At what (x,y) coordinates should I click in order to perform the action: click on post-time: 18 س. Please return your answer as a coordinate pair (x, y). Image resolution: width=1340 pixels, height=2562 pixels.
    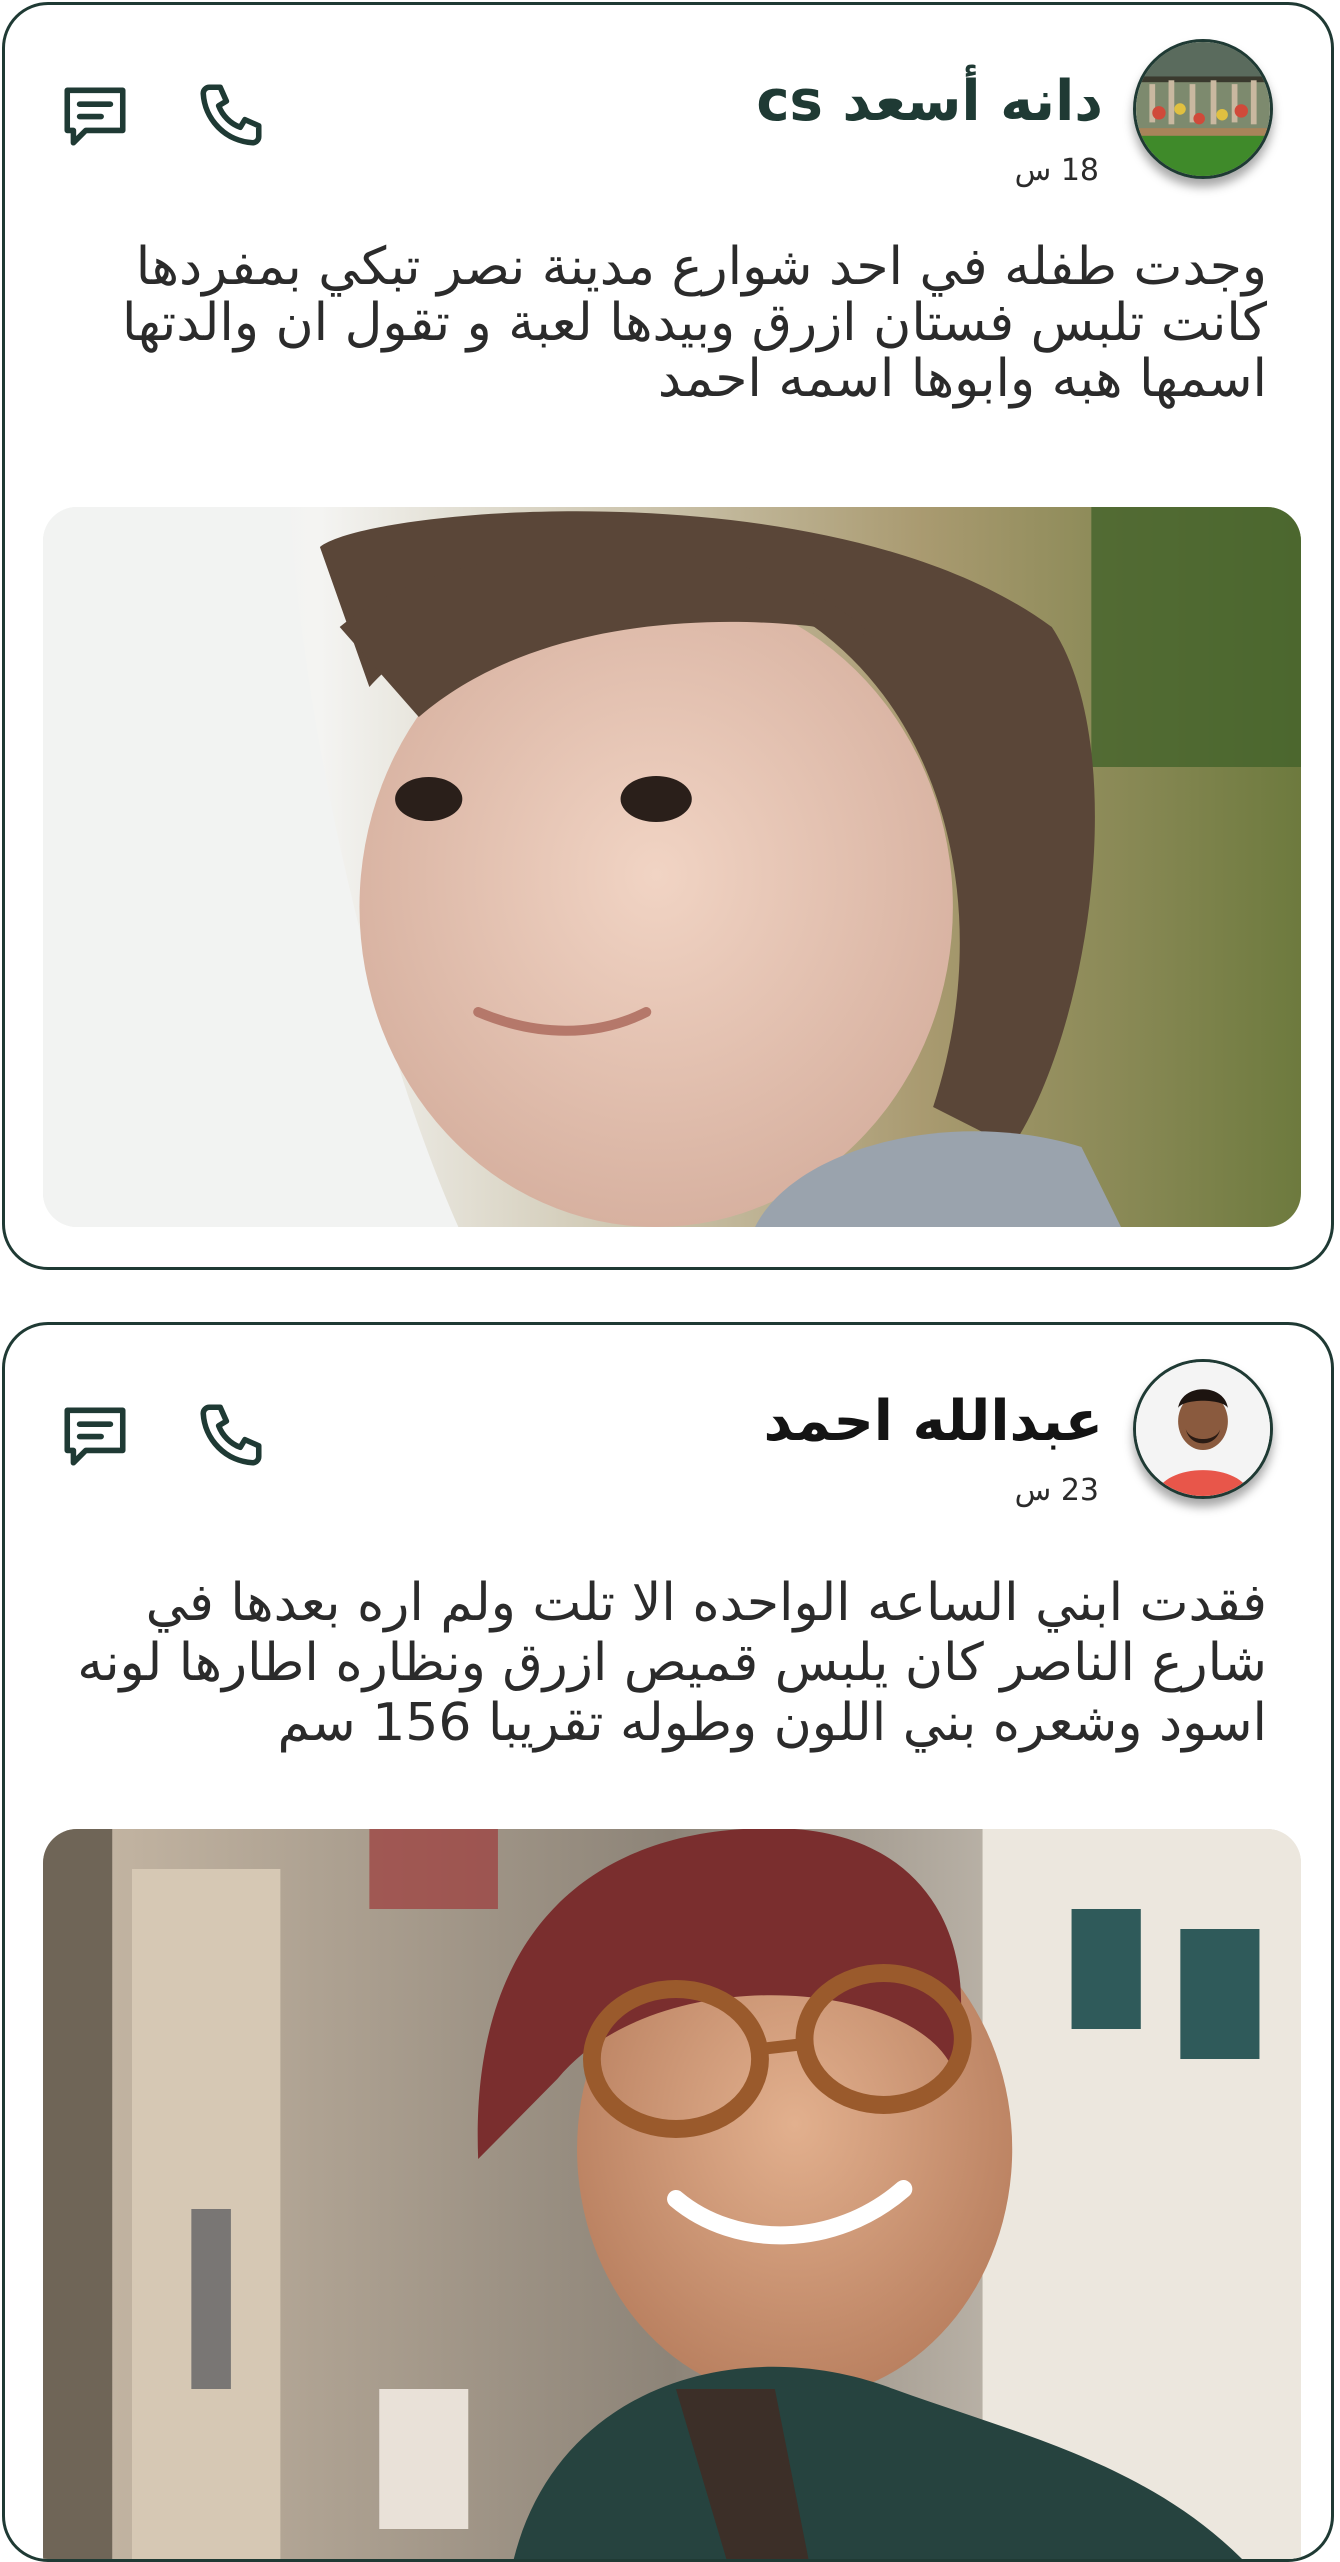
    Looking at the image, I should click on (1056, 170).